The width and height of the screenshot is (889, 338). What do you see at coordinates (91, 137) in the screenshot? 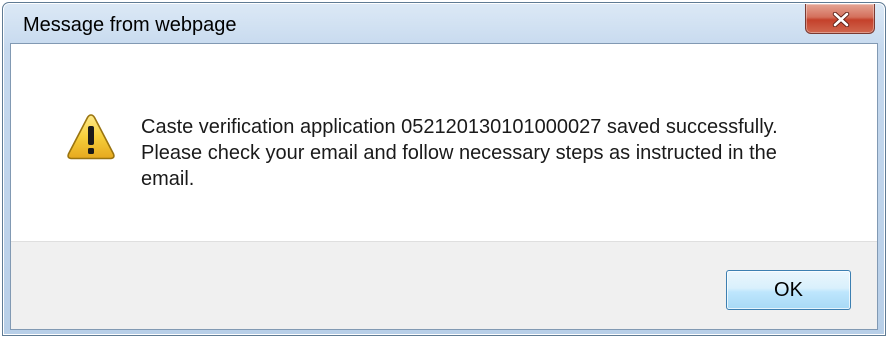
I see `warning-icon` at bounding box center [91, 137].